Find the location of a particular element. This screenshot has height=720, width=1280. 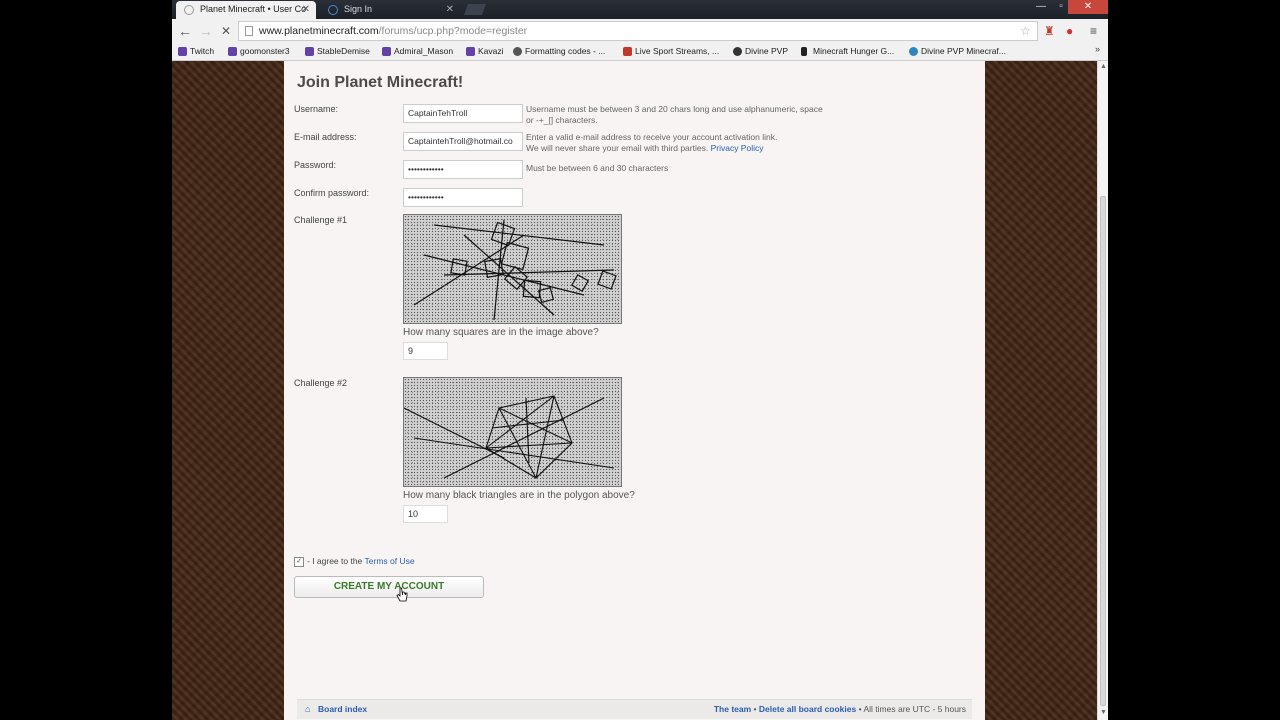

email-input: CaptaintehTroll@hotmail.co is located at coordinates (463, 141).